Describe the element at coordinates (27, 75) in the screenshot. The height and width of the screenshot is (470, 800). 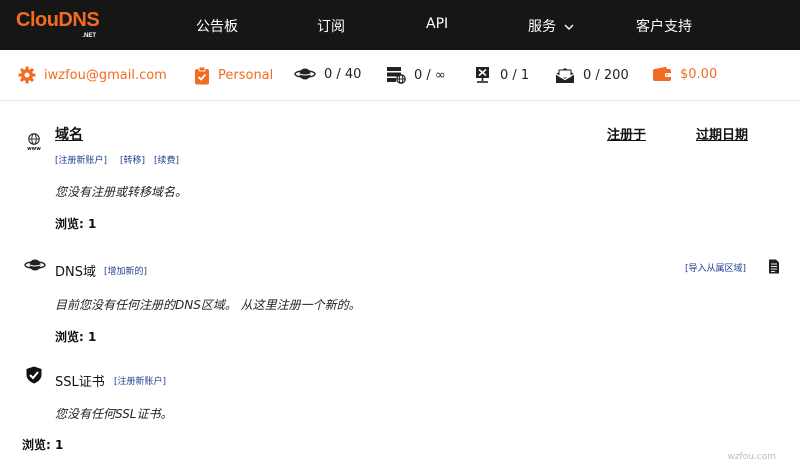
I see `gear-icon` at that location.